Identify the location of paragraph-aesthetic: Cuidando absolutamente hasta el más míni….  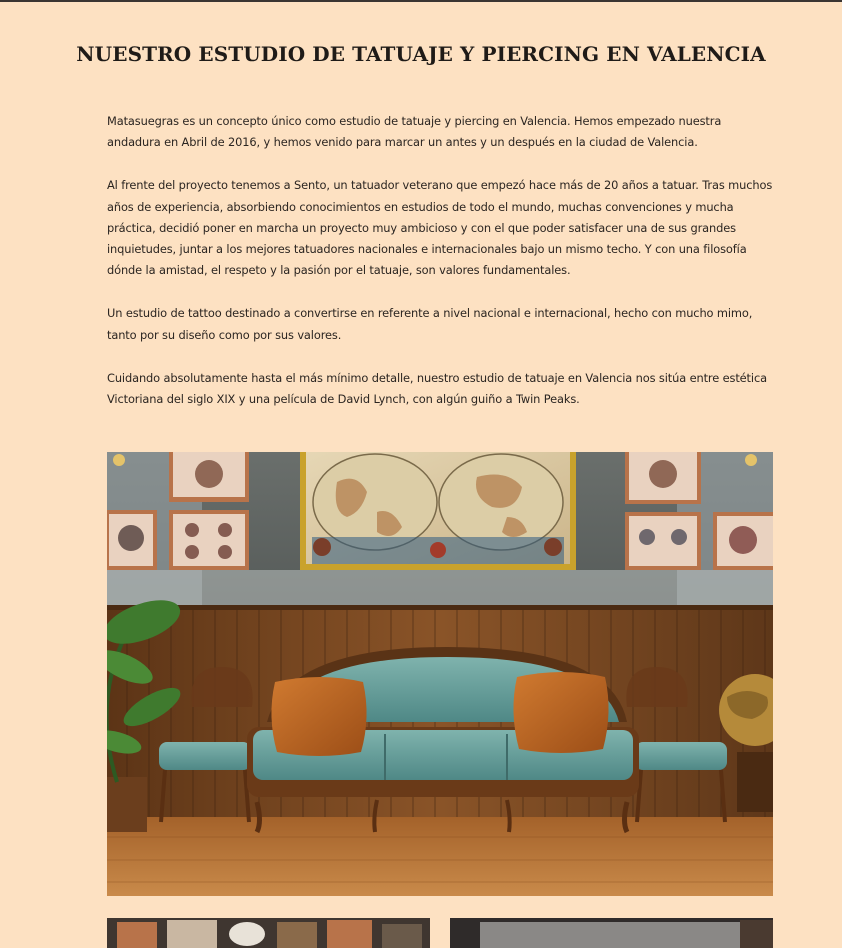
(437, 388).